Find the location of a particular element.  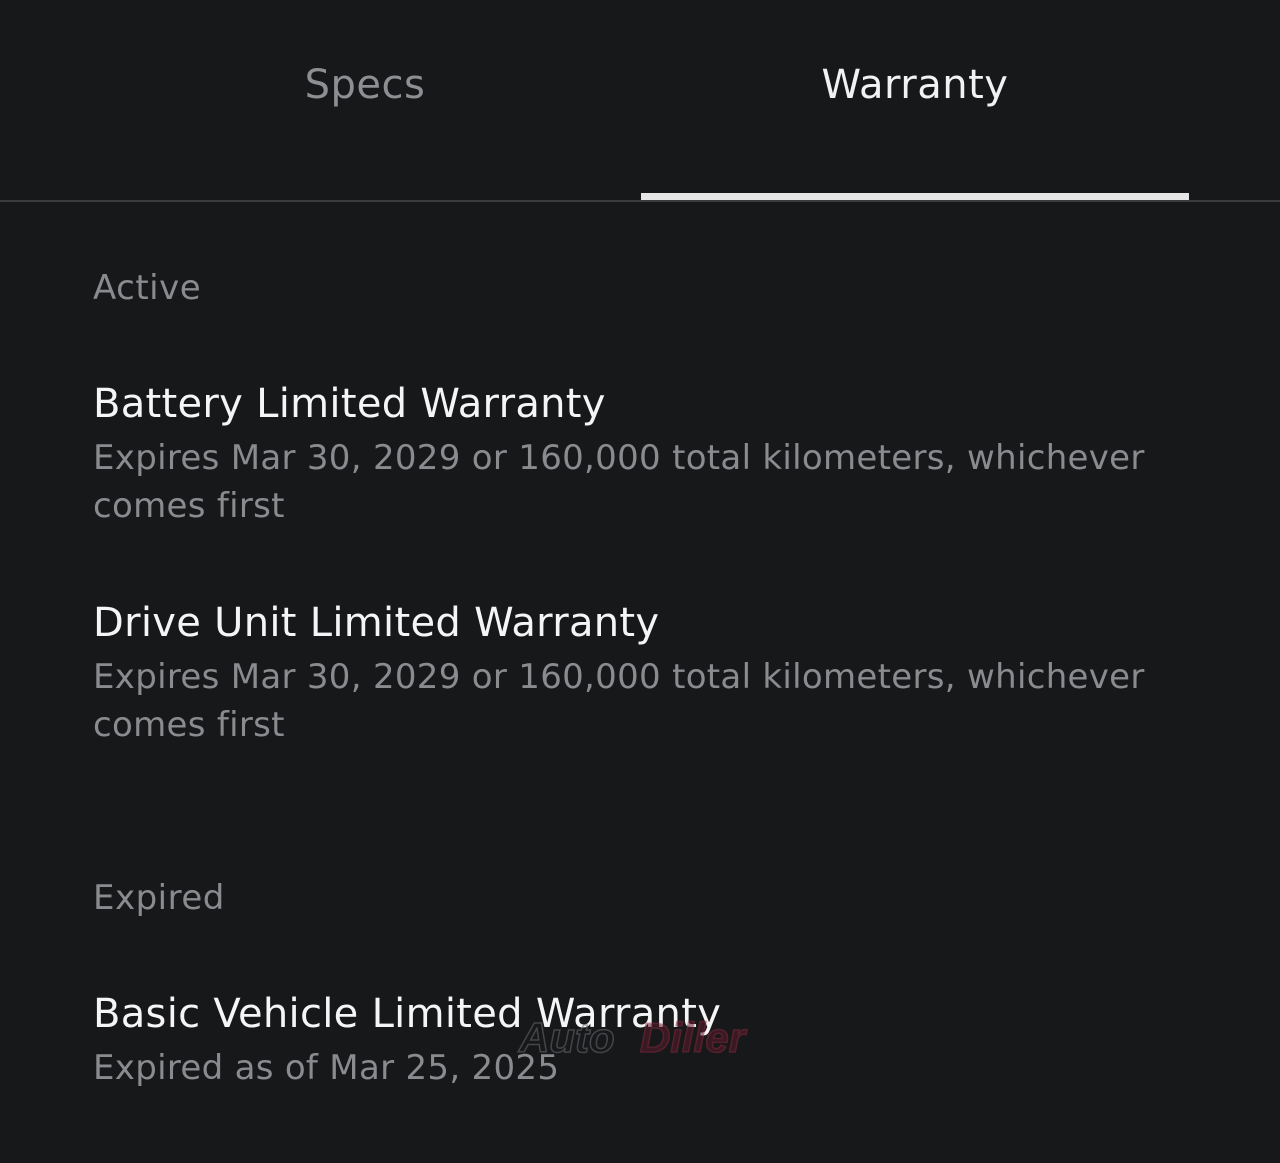

active-tab-indicator is located at coordinates (915, 196).